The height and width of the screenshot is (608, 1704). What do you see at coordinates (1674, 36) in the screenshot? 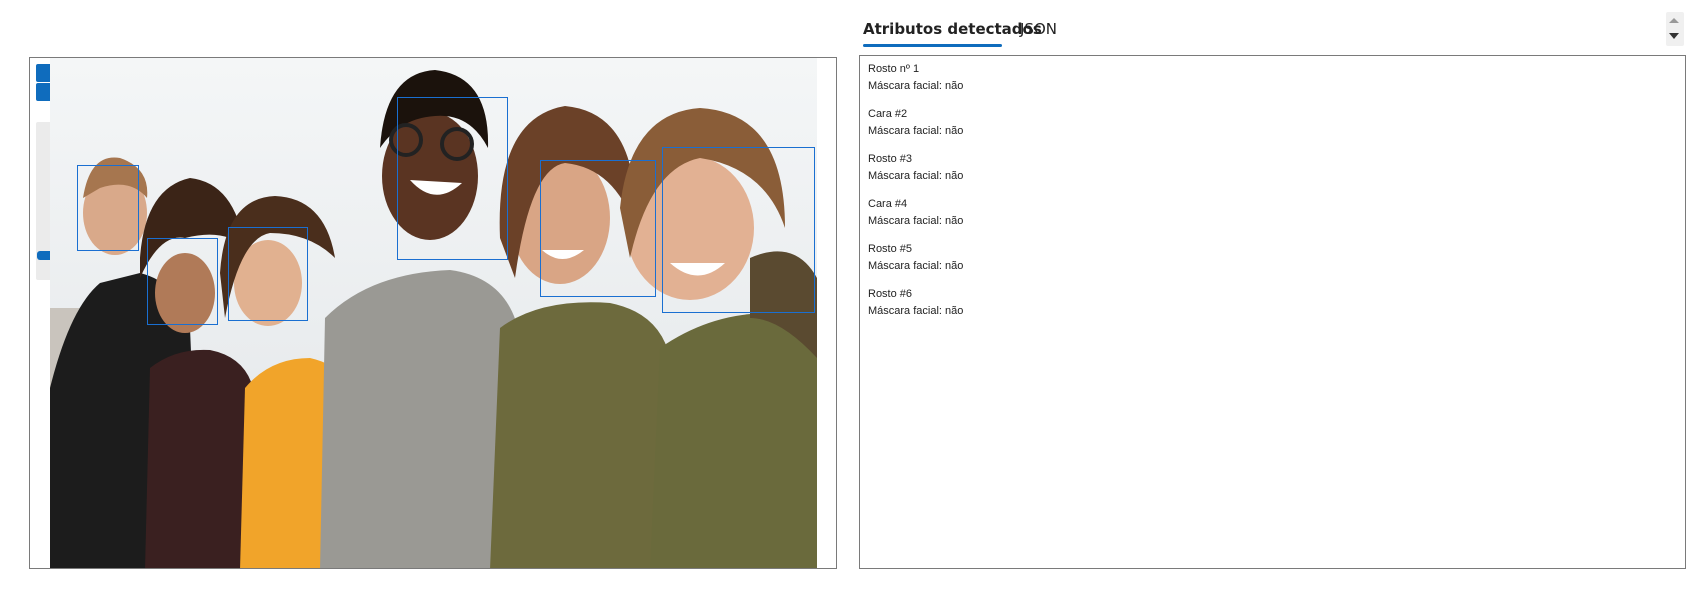
I see `scroll-down-icon` at bounding box center [1674, 36].